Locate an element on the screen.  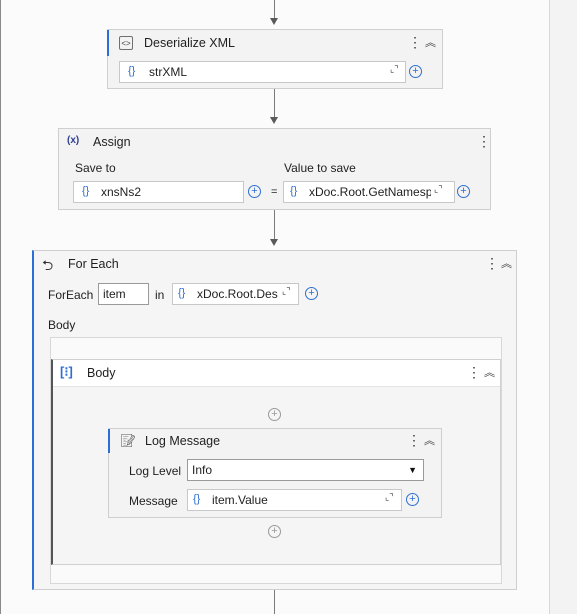
save-to-input: {} xnsNs2 is located at coordinates (158, 192).